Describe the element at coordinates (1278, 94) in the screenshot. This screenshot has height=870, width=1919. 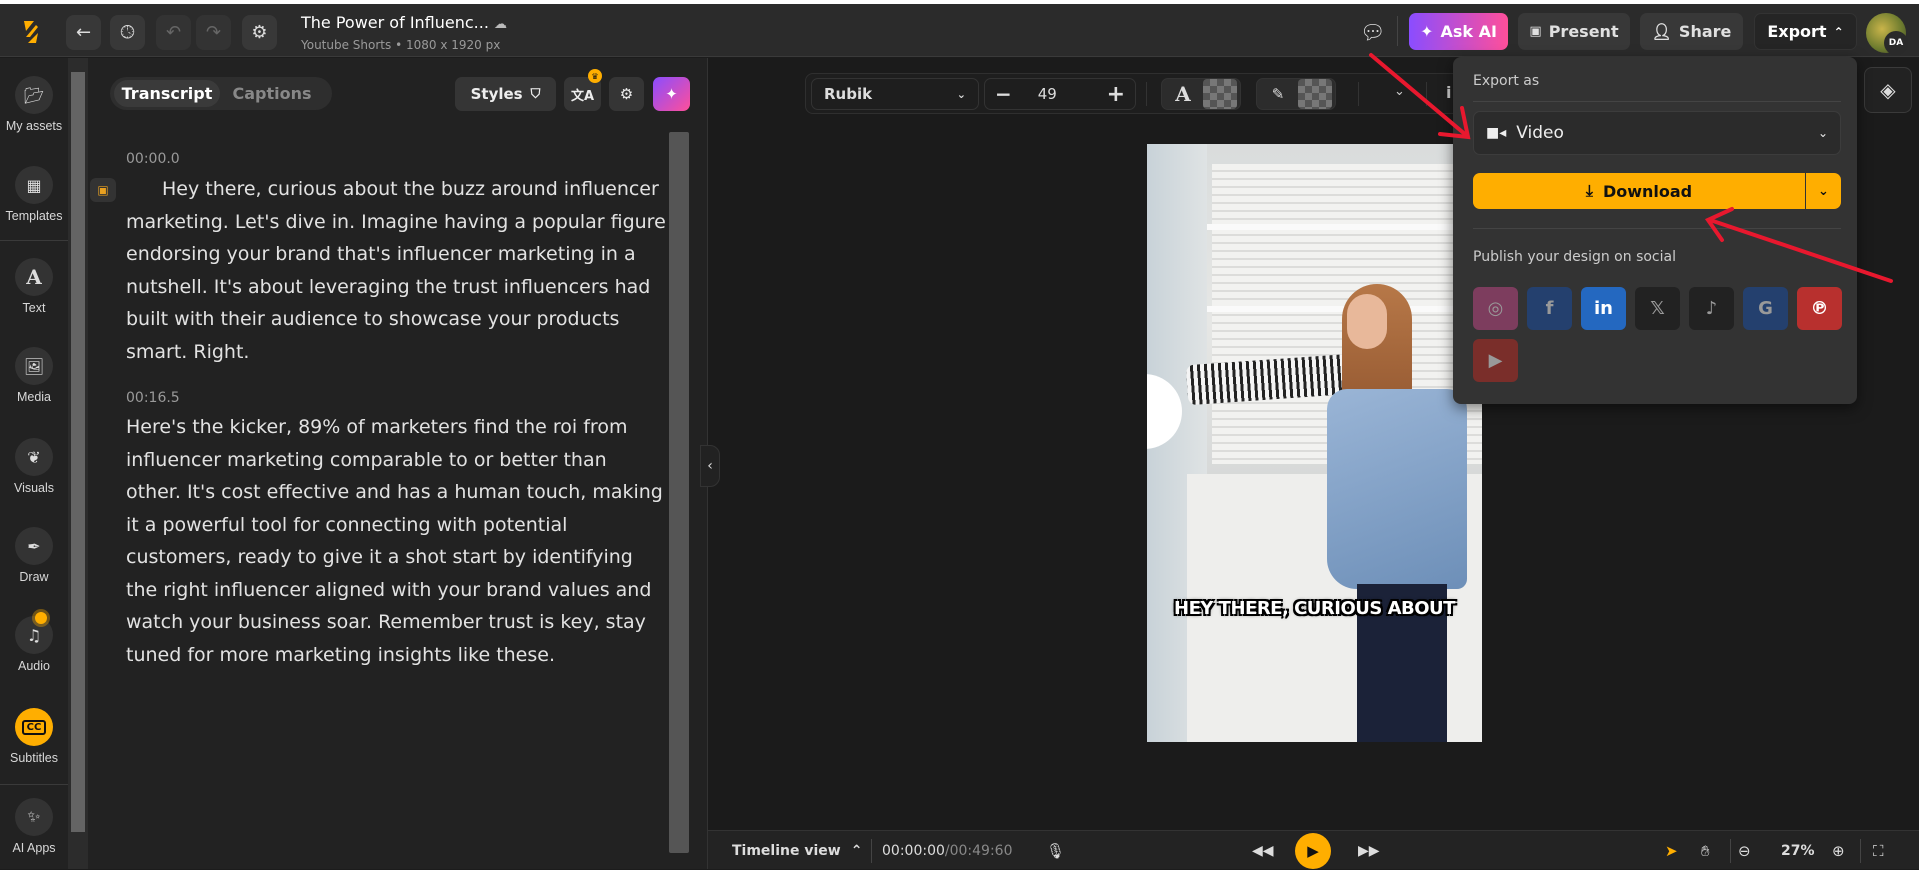
I see `highlighter-icon: ✎` at that location.